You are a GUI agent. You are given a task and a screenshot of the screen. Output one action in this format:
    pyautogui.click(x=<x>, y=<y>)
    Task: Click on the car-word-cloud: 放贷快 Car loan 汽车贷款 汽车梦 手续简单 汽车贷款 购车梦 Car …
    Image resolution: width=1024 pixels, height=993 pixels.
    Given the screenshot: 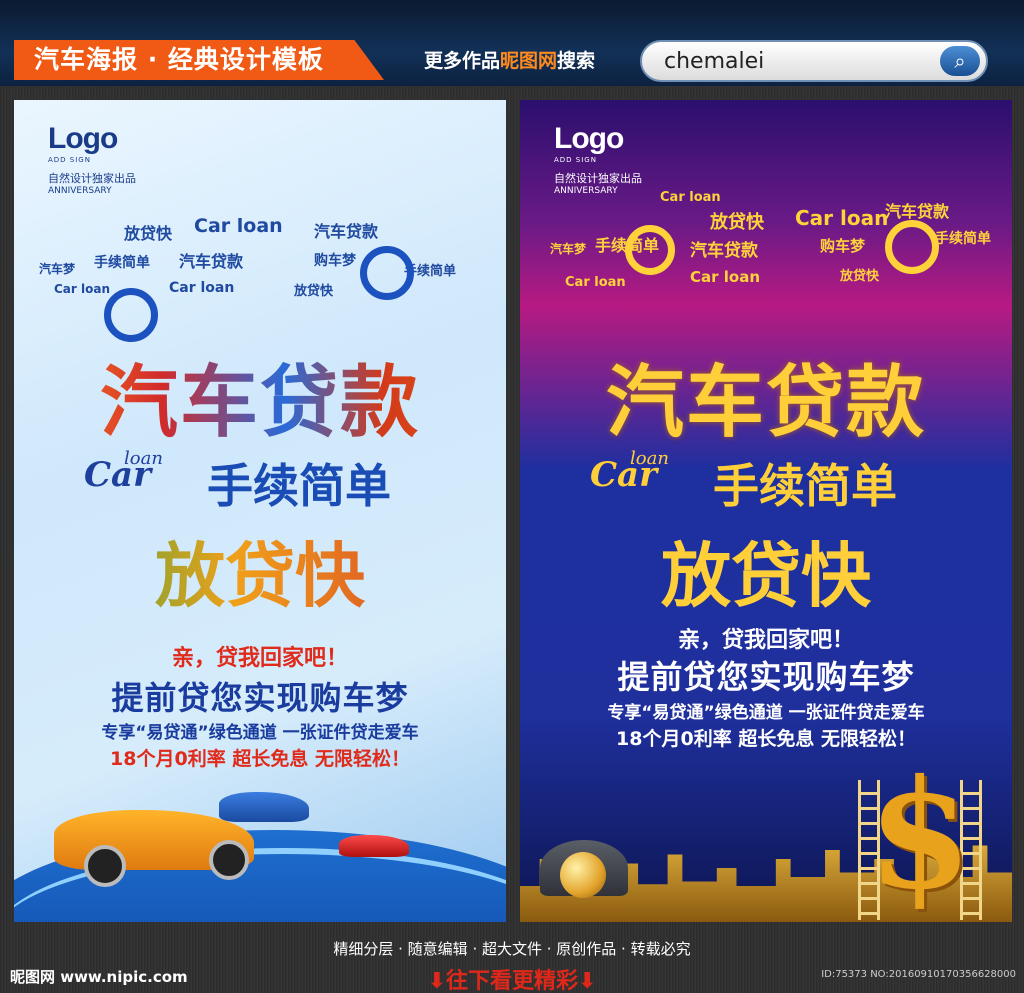 What is the action you would take?
    pyautogui.click(x=259, y=261)
    